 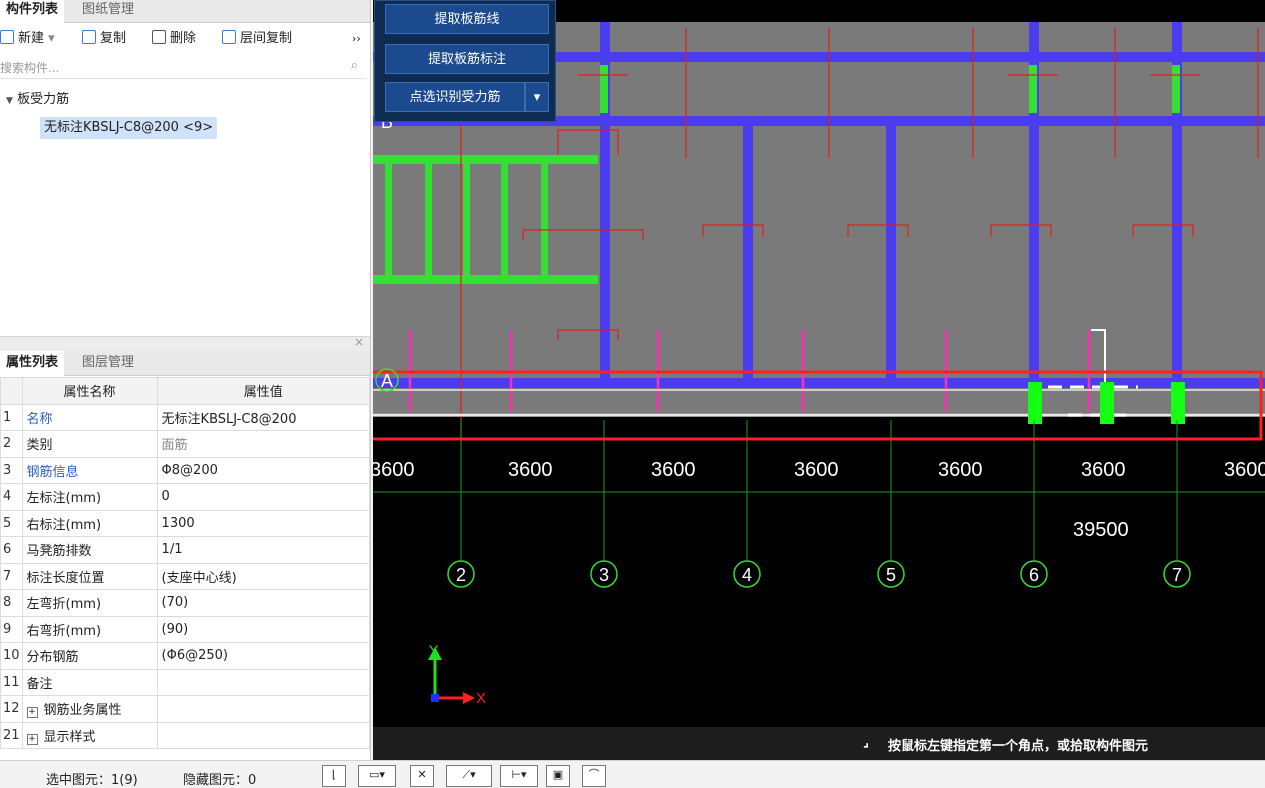 I want to click on property-row: 11 备注, so click(x=185, y=682).